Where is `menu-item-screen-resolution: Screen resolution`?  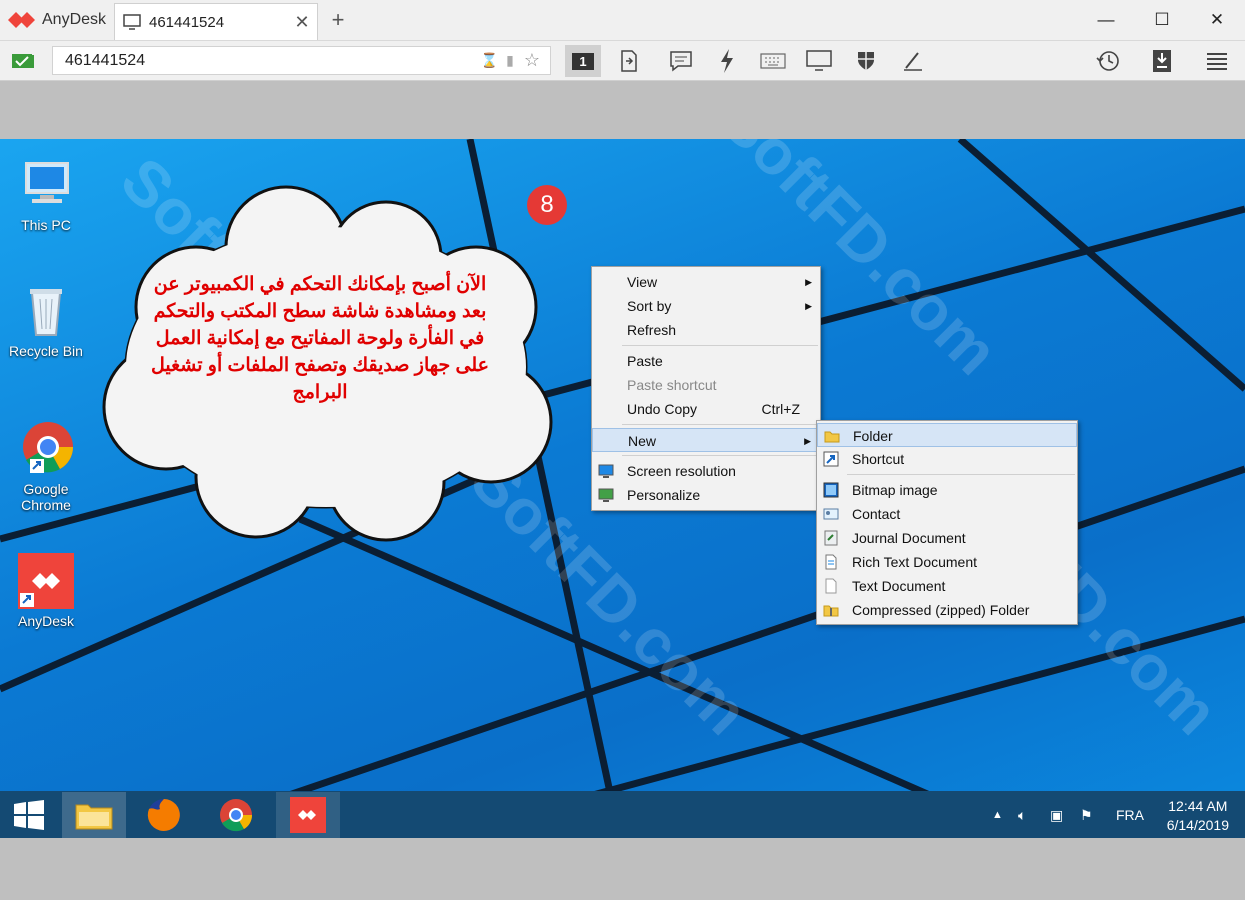 menu-item-screen-resolution: Screen resolution is located at coordinates (706, 471).